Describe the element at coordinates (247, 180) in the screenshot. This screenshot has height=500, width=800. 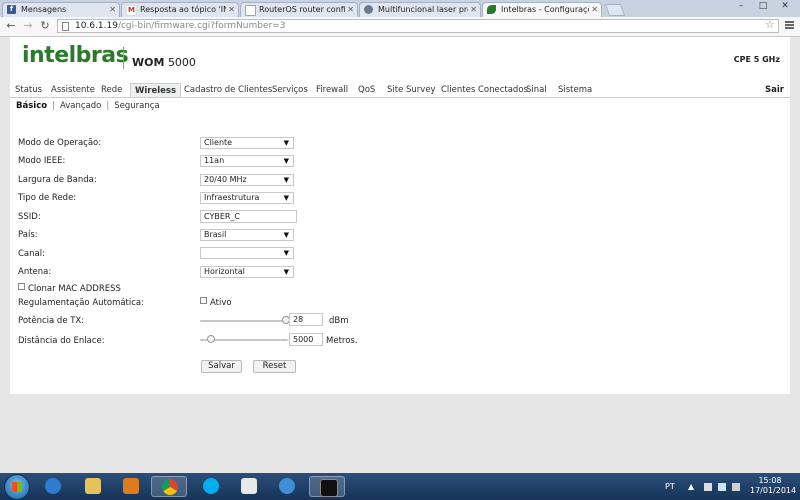
I see `largura-banda-select: 20/40 MHz ▼` at that location.